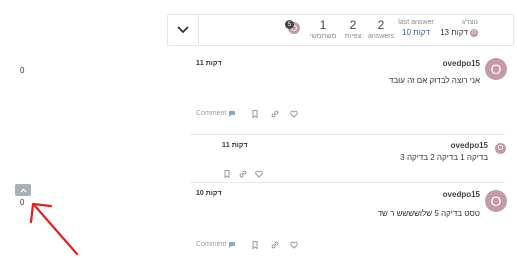  What do you see at coordinates (209, 63) in the screenshot?
I see `post-1-time: 11 דקות` at bounding box center [209, 63].